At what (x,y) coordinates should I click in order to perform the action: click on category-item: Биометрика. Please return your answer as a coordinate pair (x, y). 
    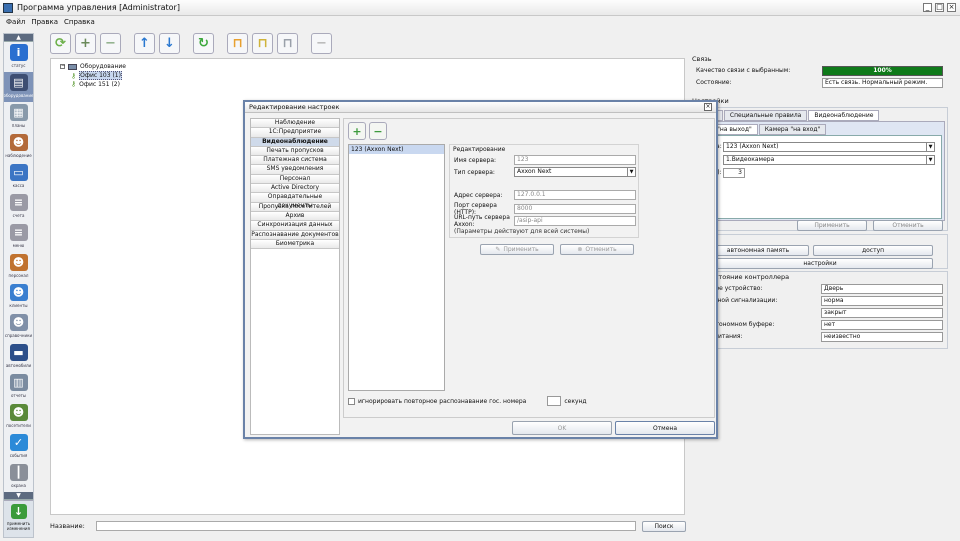
    Looking at the image, I should click on (295, 244).